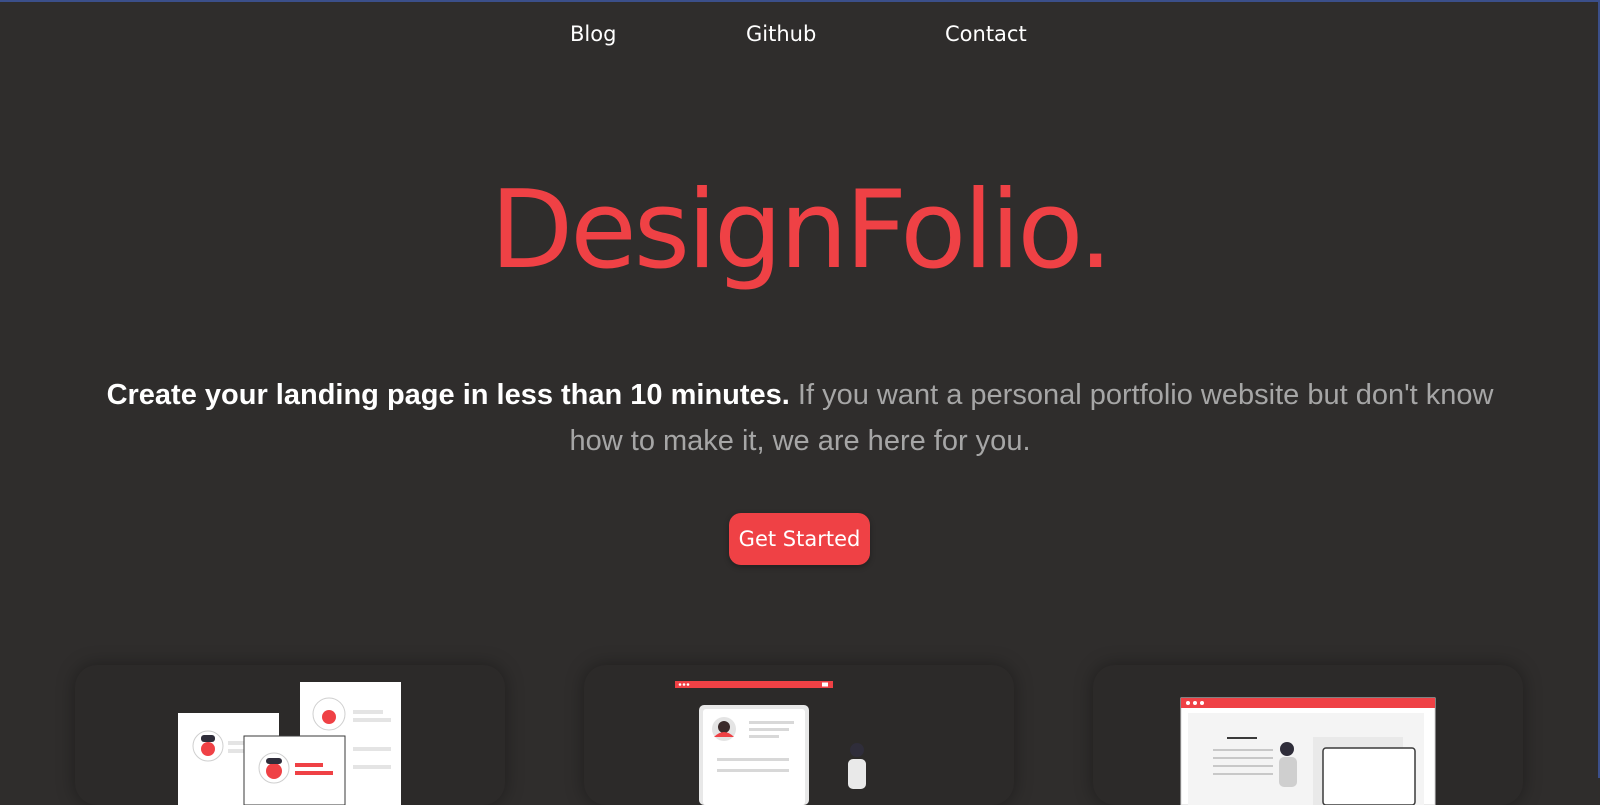  I want to click on top-navigation: Blog Github Contact, so click(800, 37).